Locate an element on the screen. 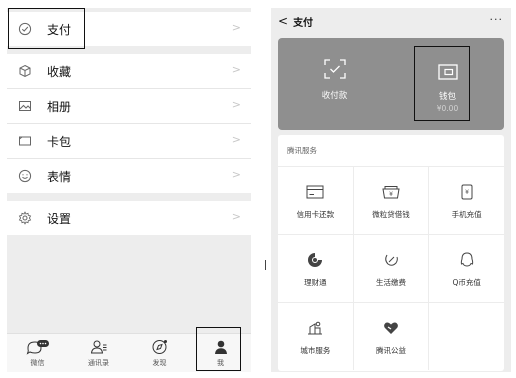  service-credit-card: 信用卡还款 is located at coordinates (316, 200).